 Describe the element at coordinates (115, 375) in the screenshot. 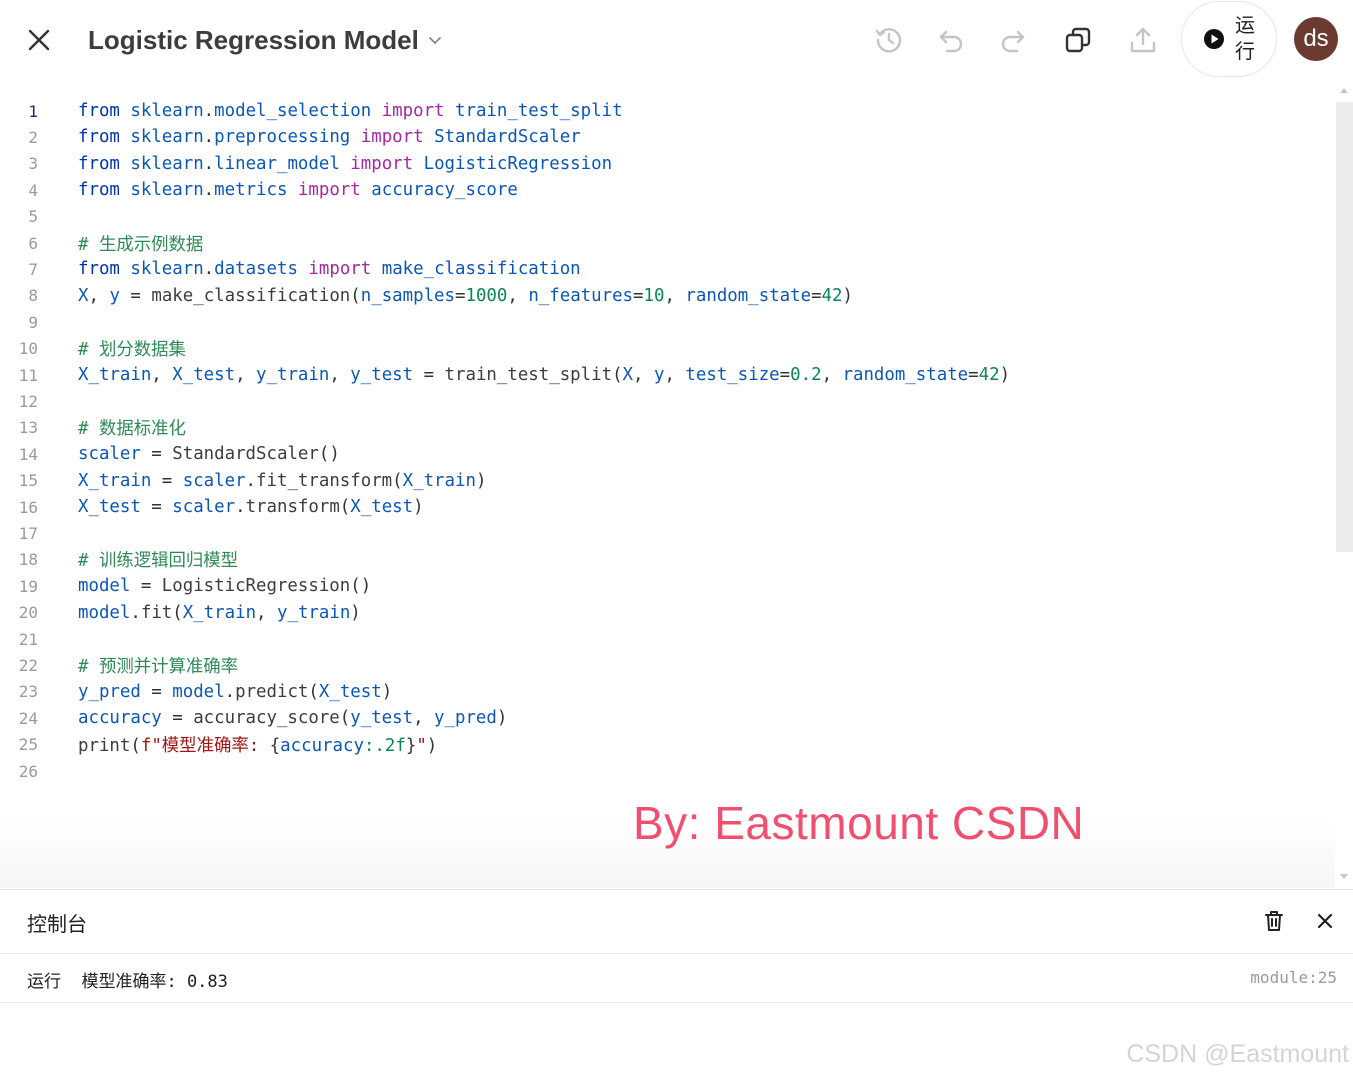

I see `code-token: X_train` at that location.